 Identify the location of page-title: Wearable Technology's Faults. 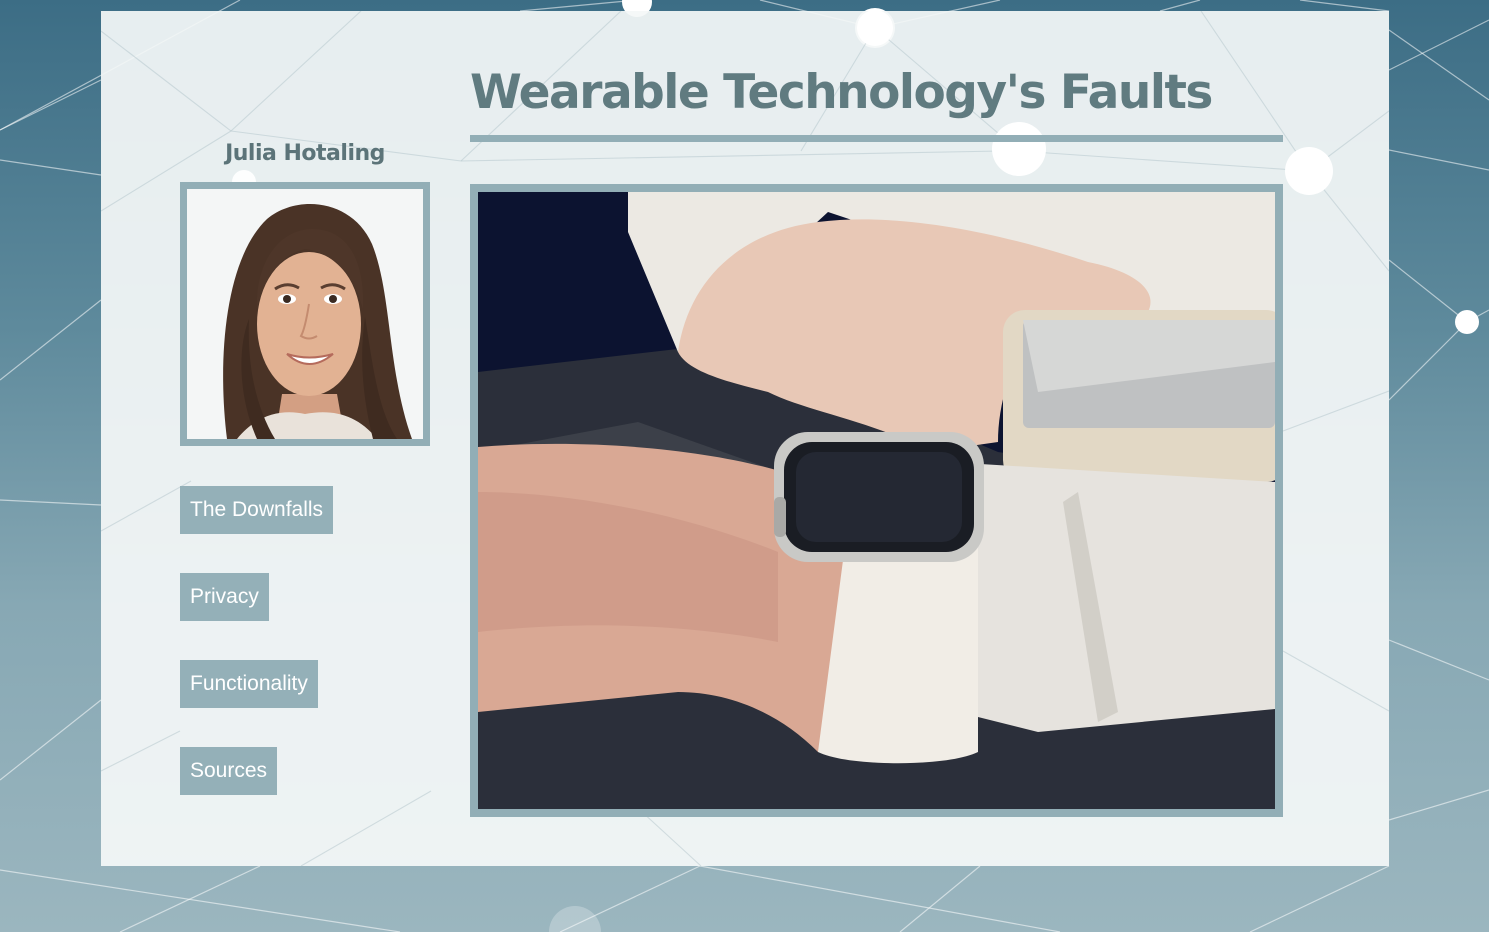
(841, 92).